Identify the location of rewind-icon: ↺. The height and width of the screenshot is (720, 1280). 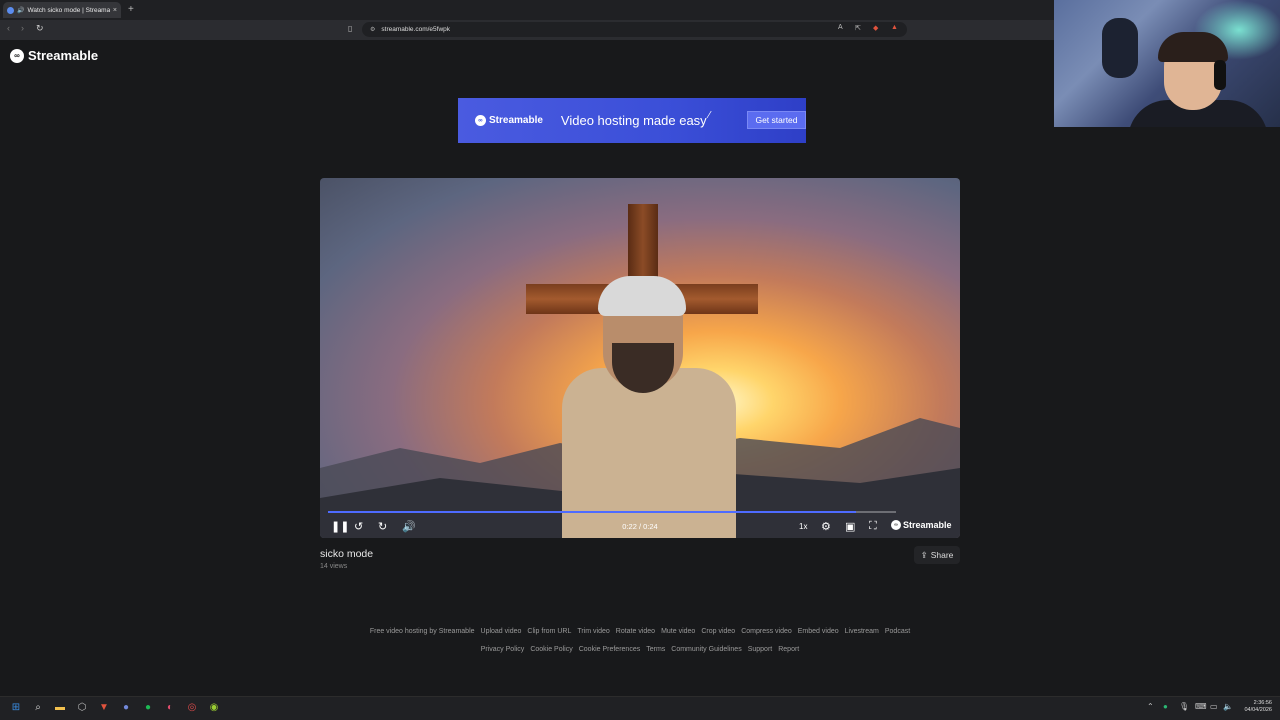
(358, 526).